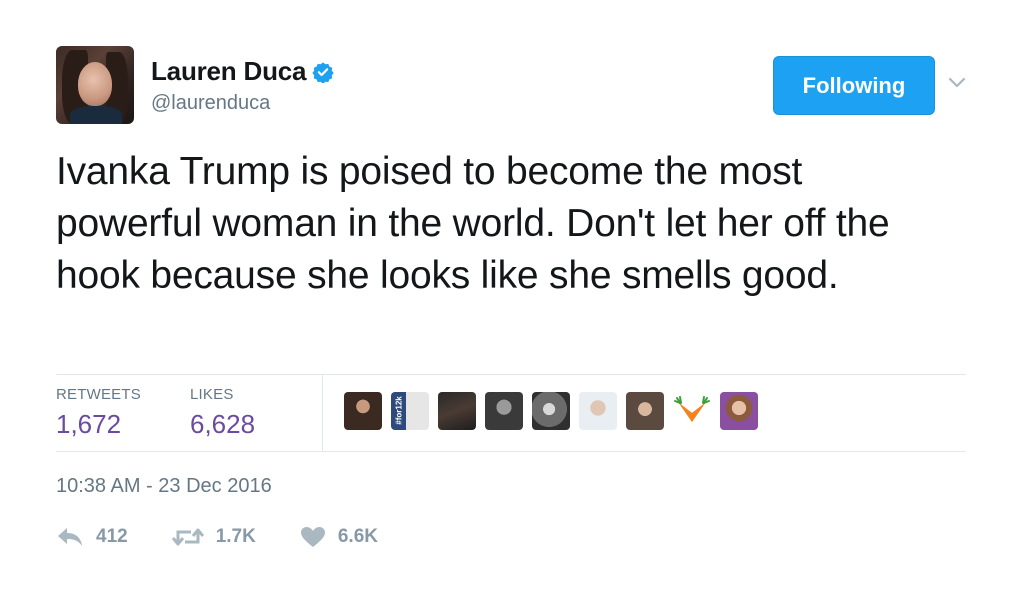 The image size is (1024, 602). I want to click on verified-badge-icon, so click(323, 72).